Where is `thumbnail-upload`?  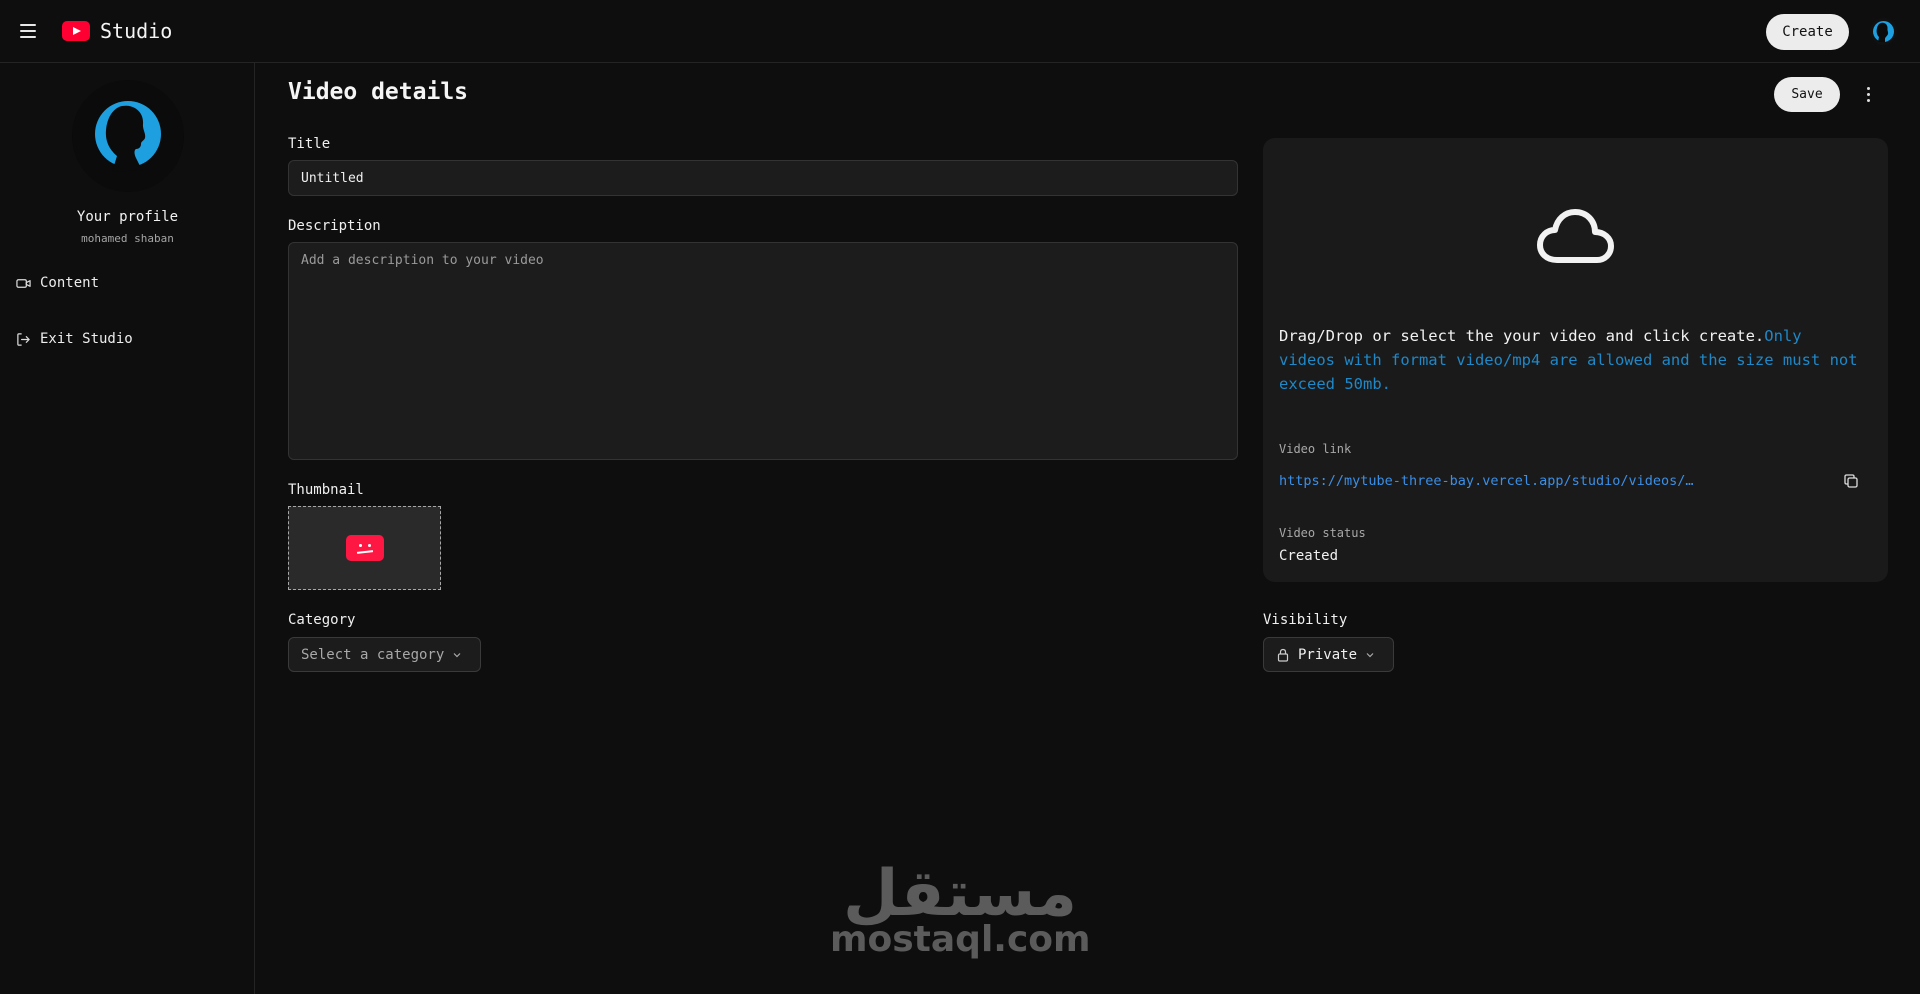 thumbnail-upload is located at coordinates (364, 548).